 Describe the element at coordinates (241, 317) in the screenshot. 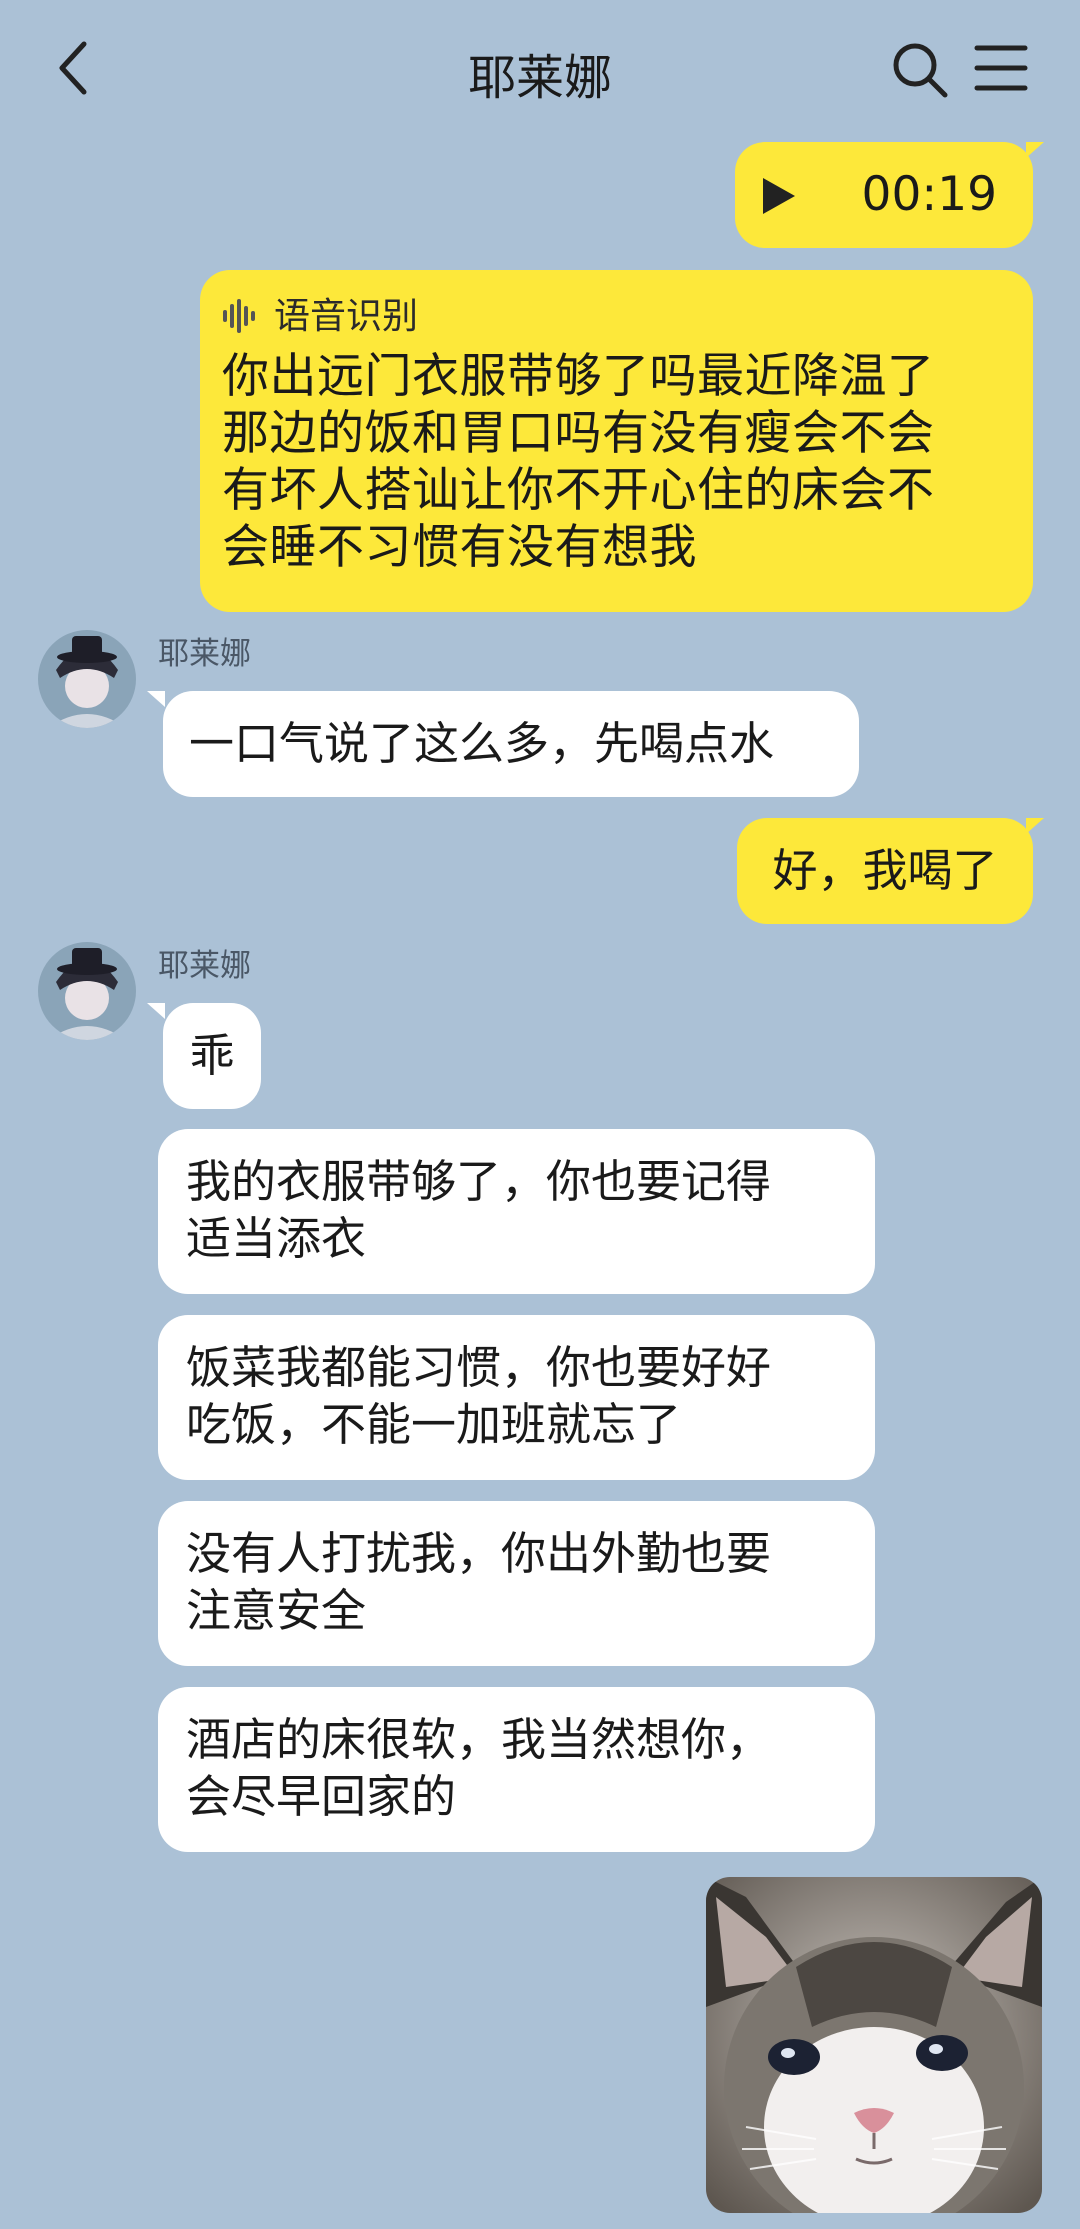

I see `waveform-icon` at that location.